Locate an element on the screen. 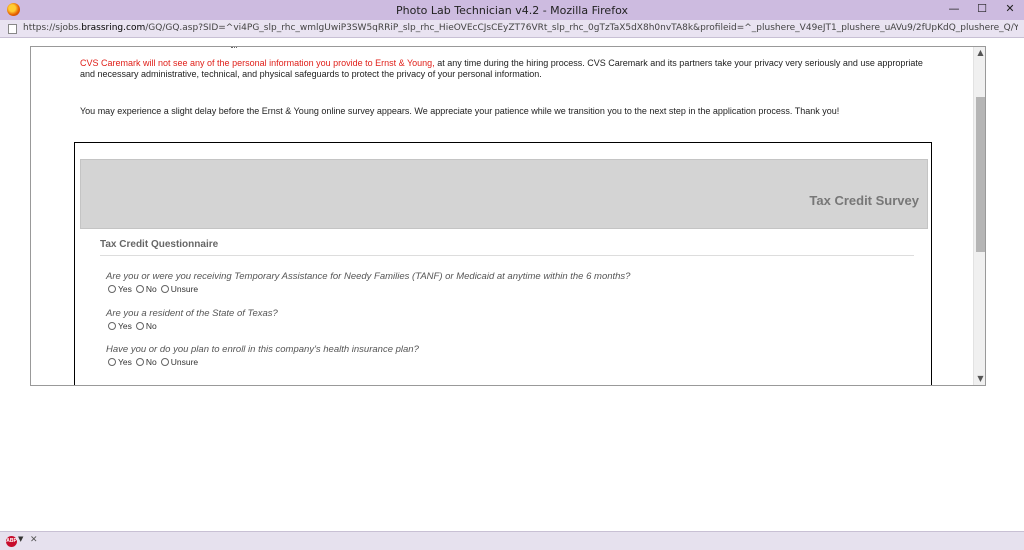  options-tanf: Yes No Unsure is located at coordinates (155, 289).